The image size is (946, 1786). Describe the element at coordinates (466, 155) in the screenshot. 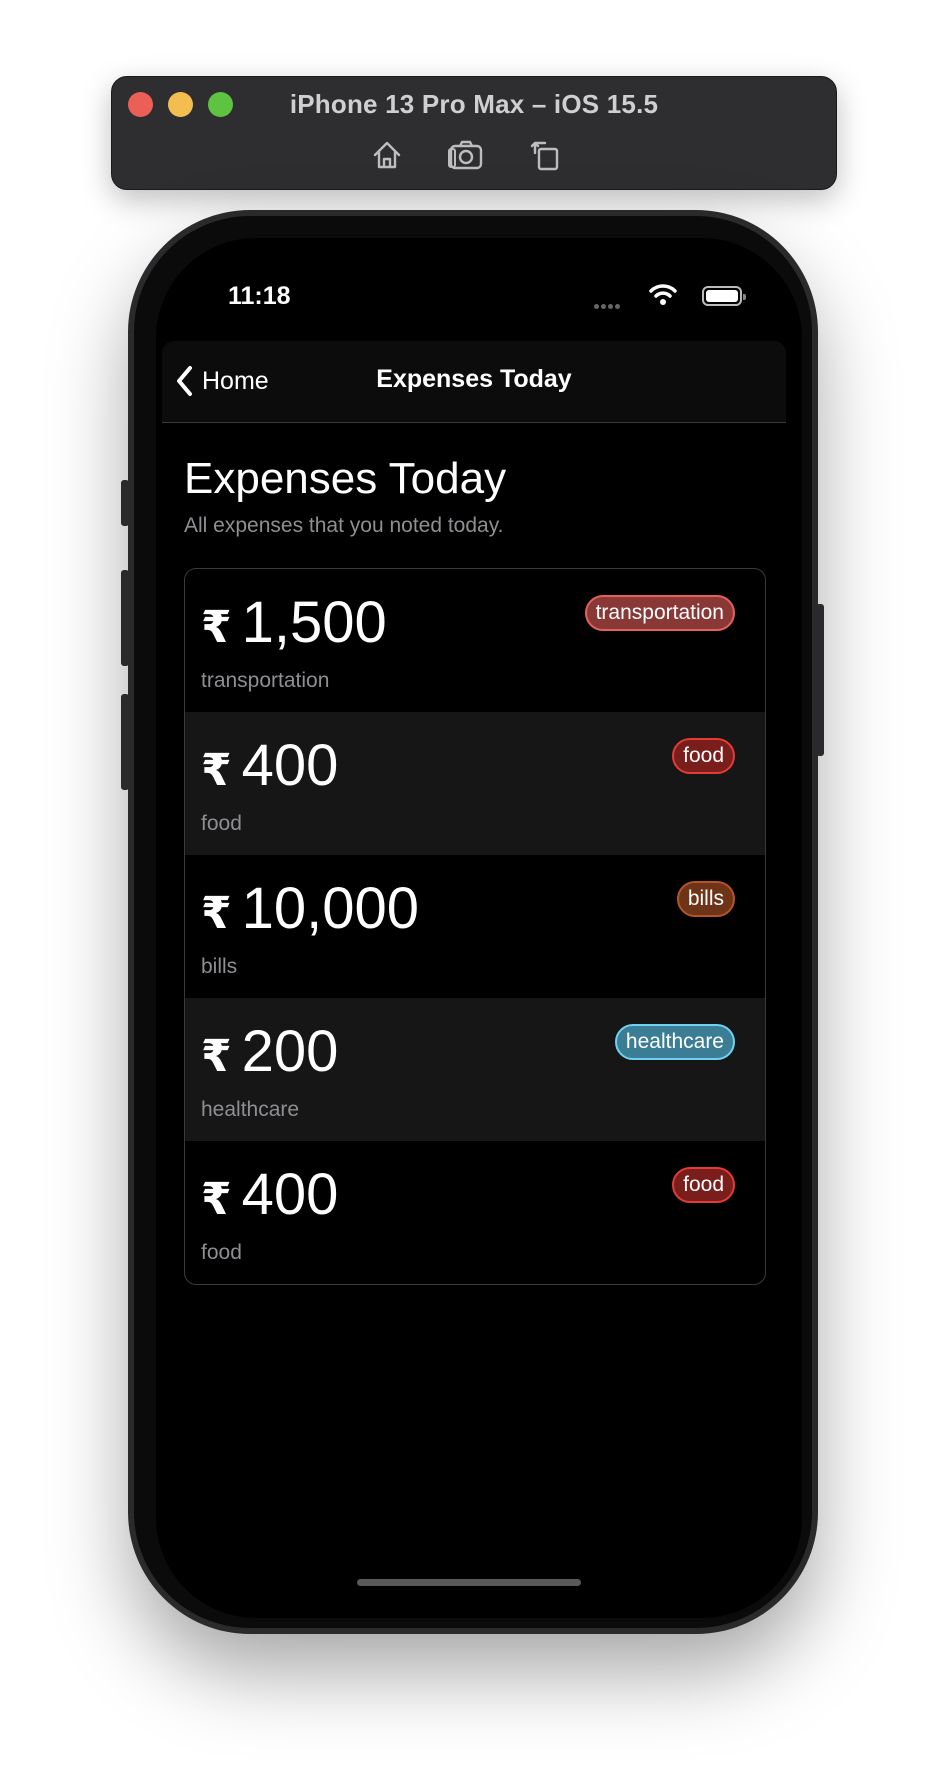

I see `screenshot-icon` at that location.